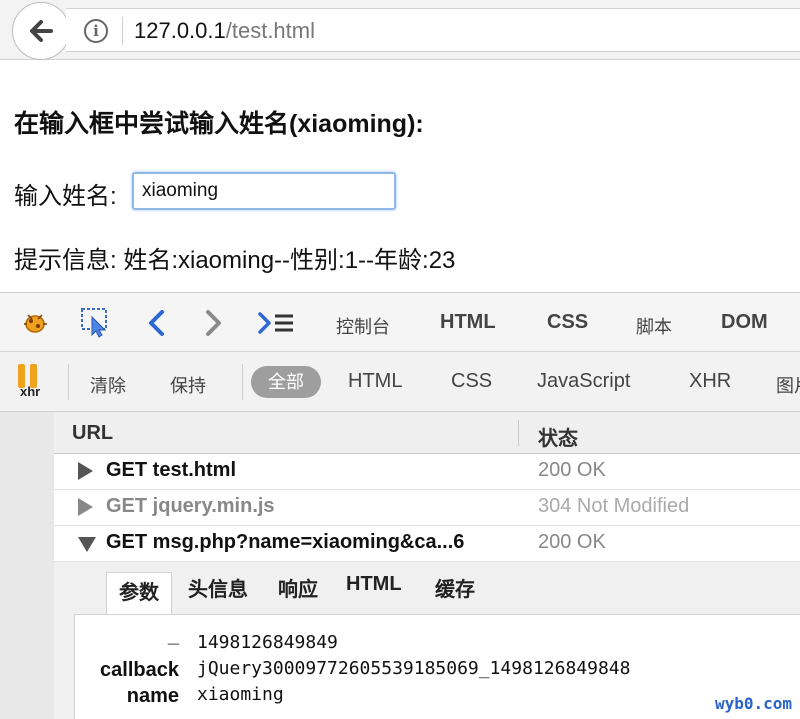 This screenshot has width=800, height=719. I want to click on param-key: callback, so click(139, 670).